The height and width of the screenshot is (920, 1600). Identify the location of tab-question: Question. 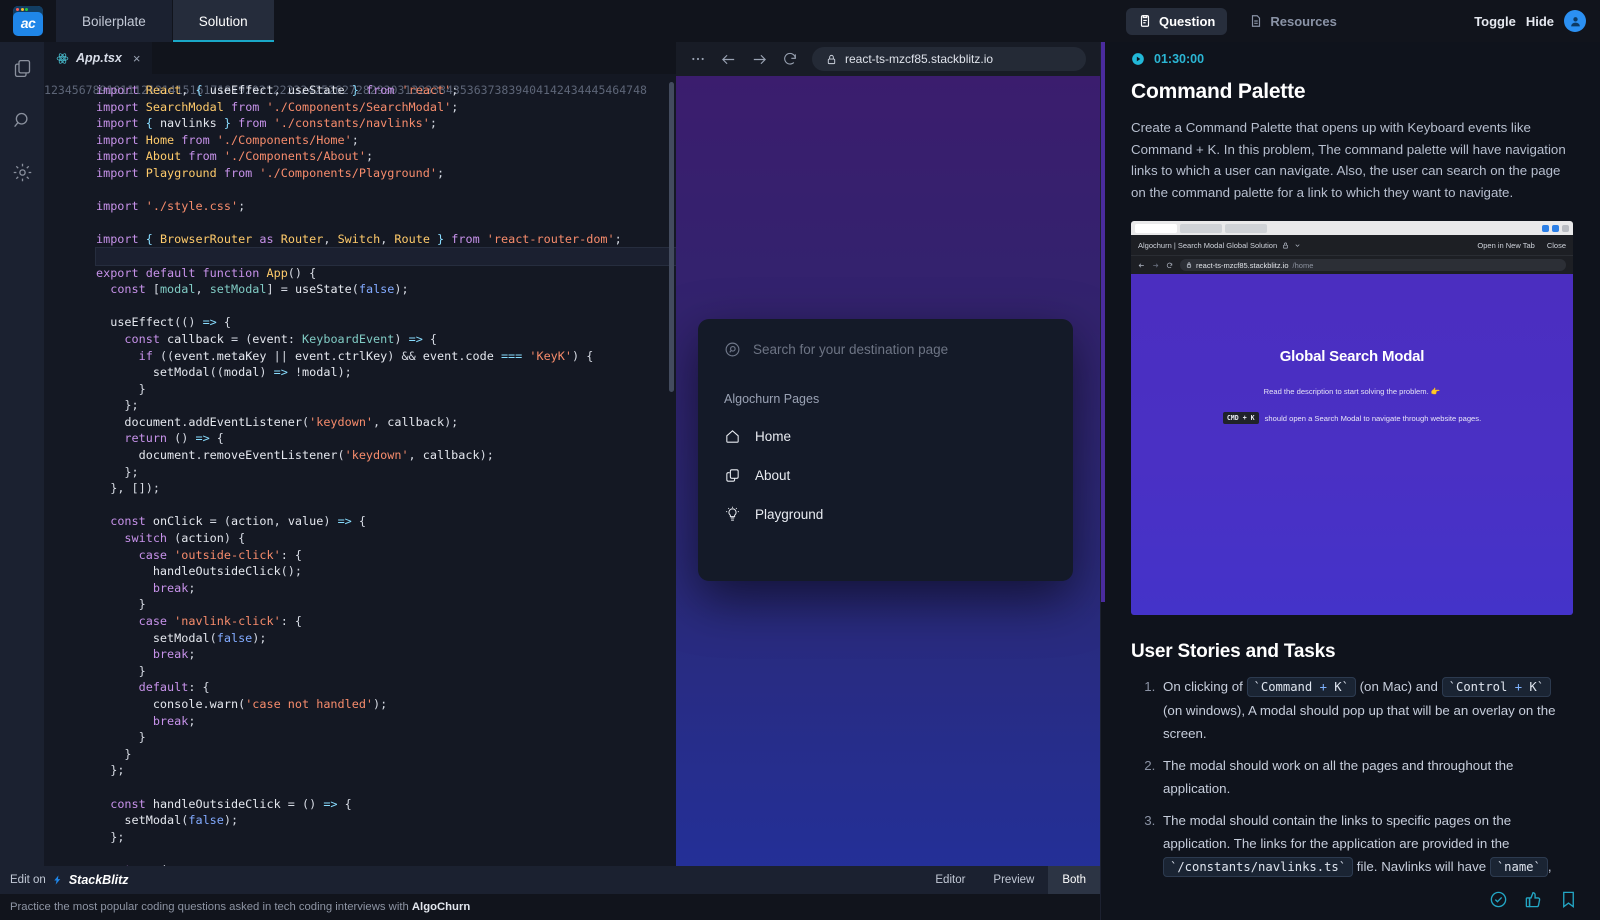
(1177, 21).